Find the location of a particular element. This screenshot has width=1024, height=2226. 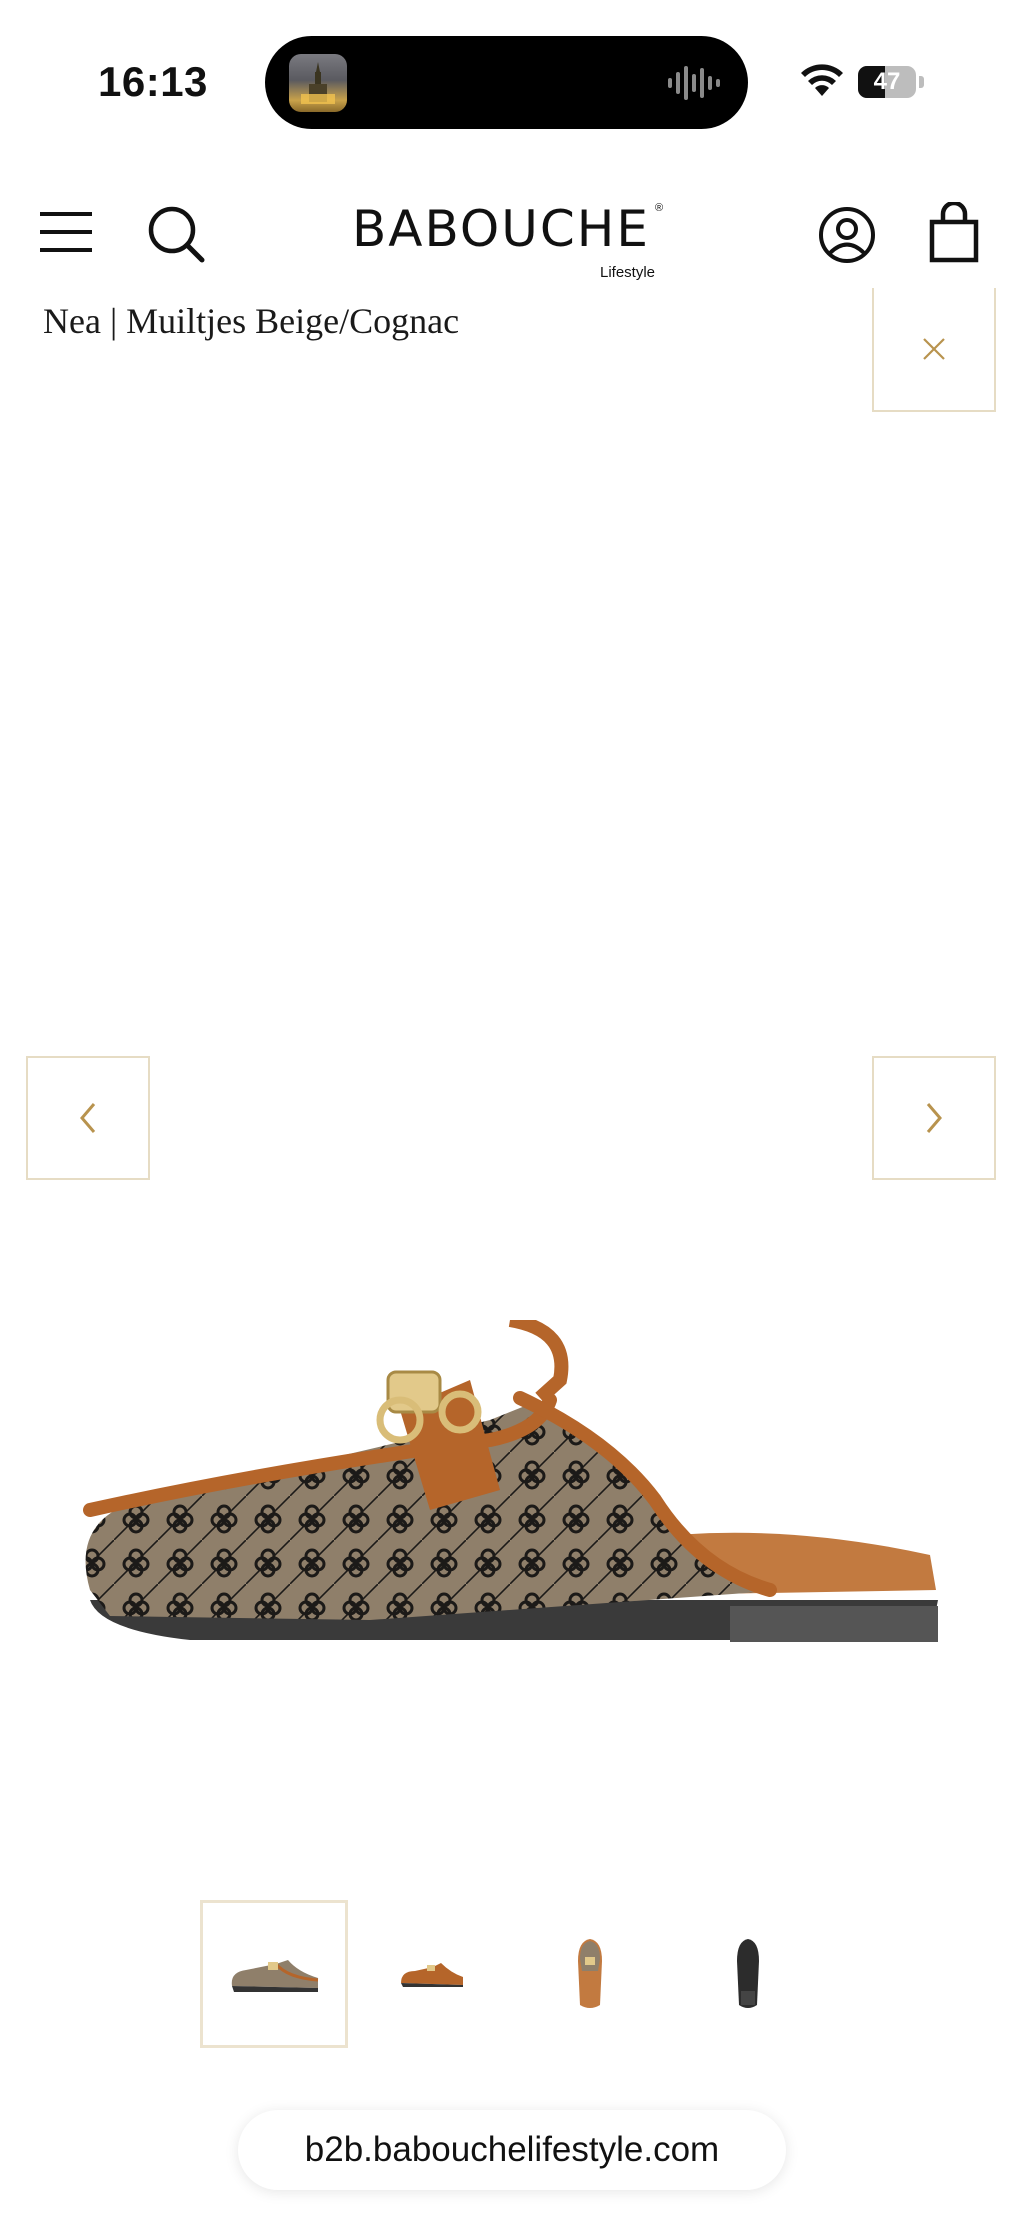

logo-registered-mark: ® is located at coordinates (659, 208).